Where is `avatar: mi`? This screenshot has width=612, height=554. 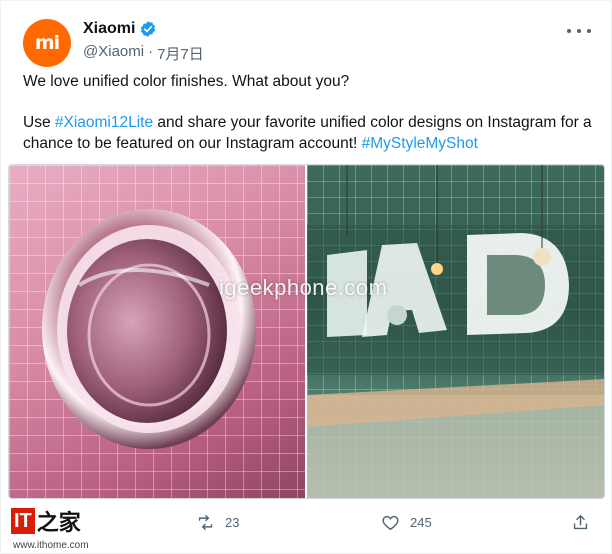 avatar: mi is located at coordinates (47, 43).